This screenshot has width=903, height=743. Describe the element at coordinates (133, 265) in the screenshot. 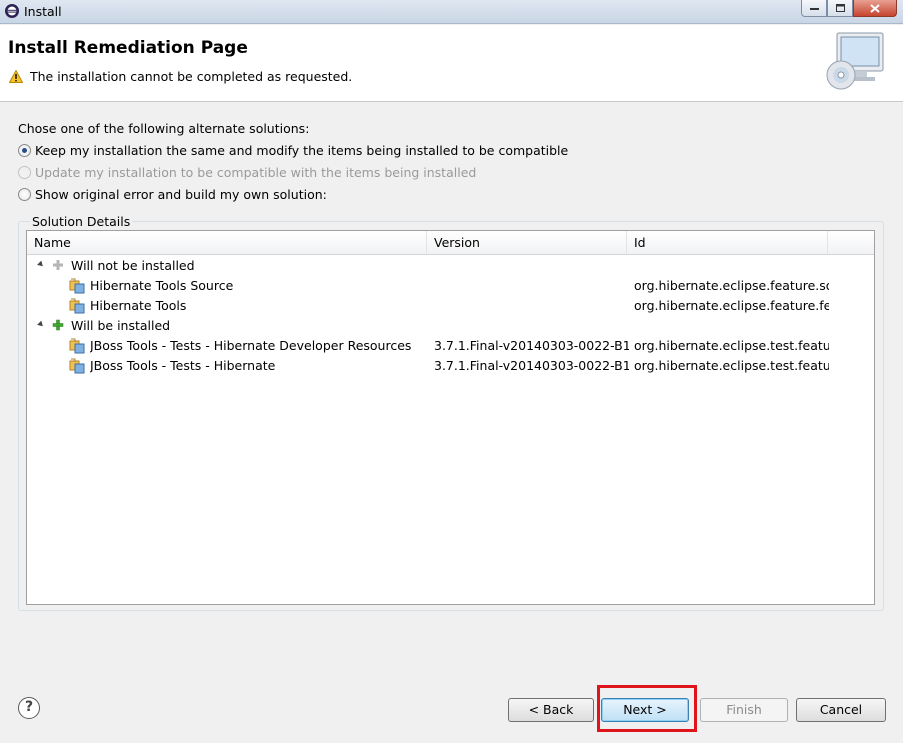

I see `group-label: Will not be installed` at that location.